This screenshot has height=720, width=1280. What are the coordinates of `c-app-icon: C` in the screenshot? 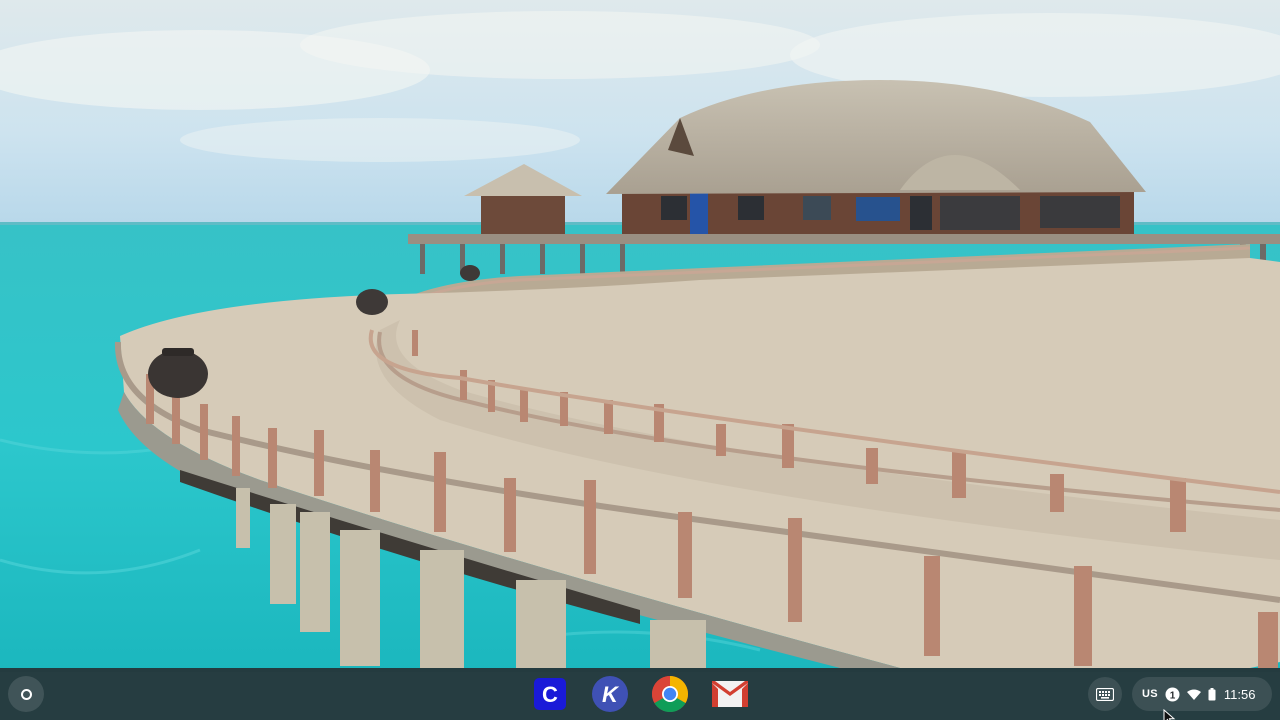 It's located at (550, 694).